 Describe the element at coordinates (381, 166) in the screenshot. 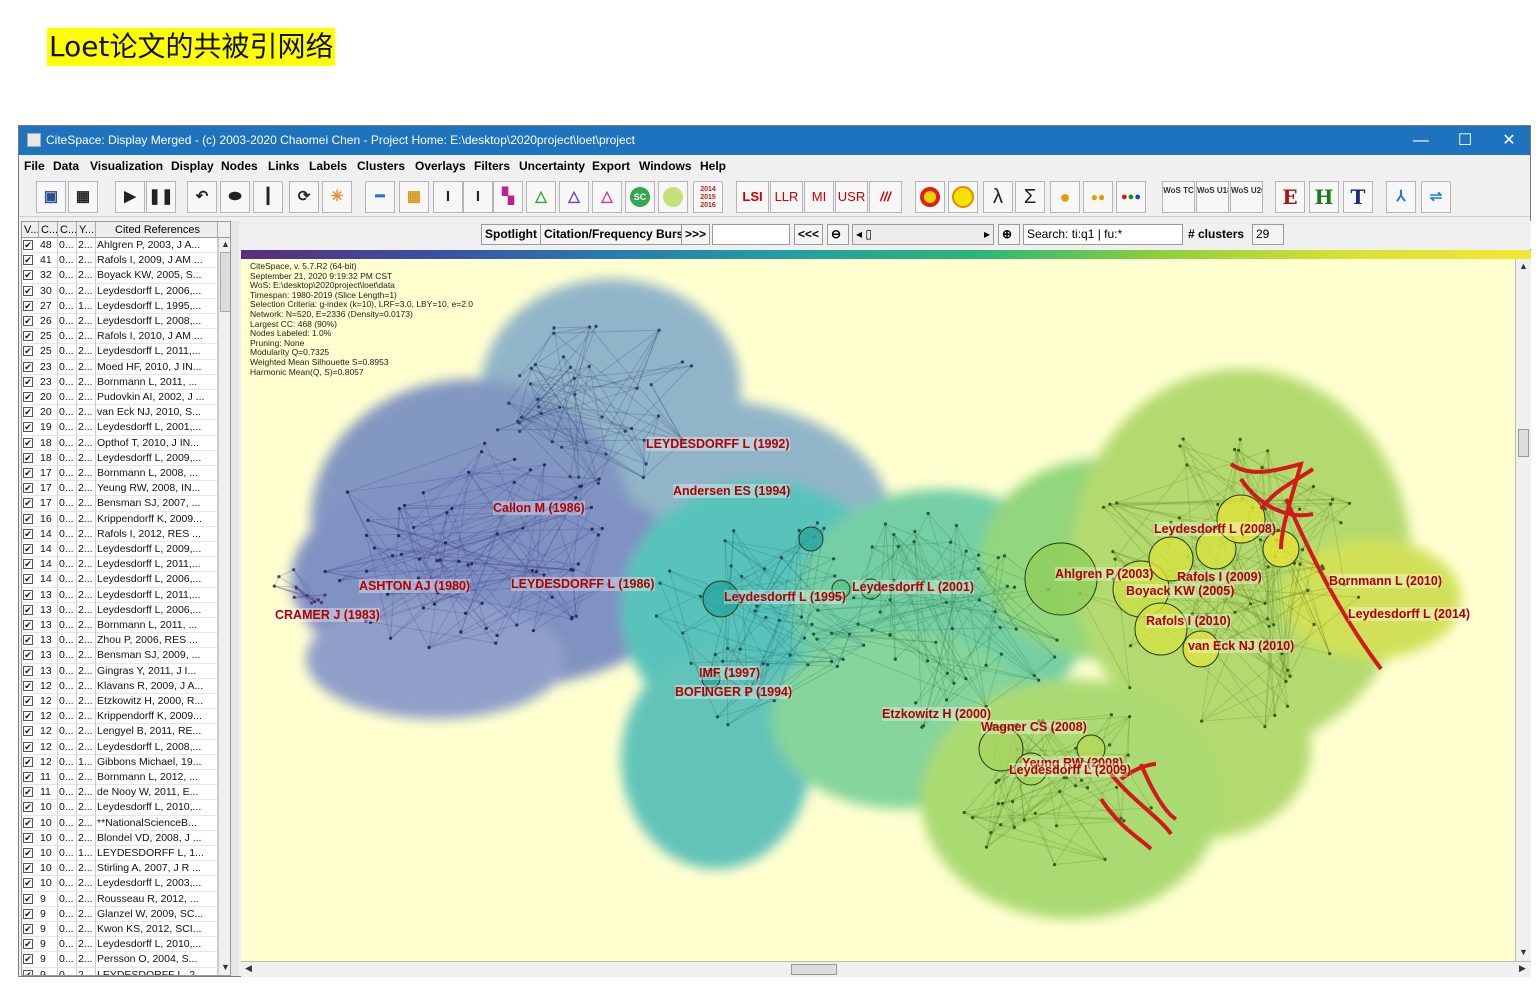

I see `menu-clusters: Clusters` at that location.